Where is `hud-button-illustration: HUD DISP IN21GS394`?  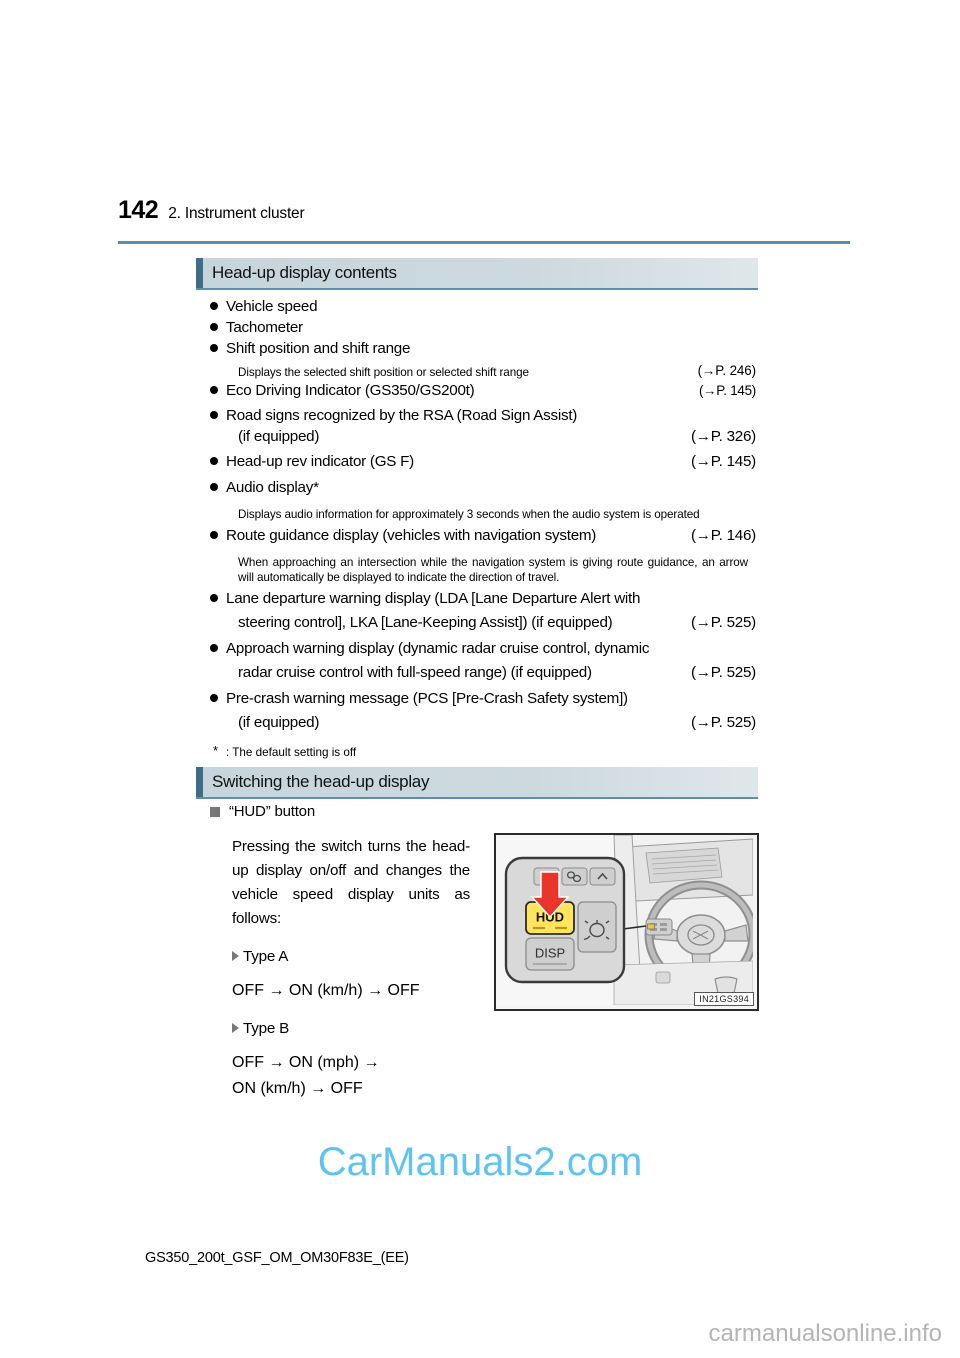
hud-button-illustration: HUD DISP IN21GS394 is located at coordinates (626, 922).